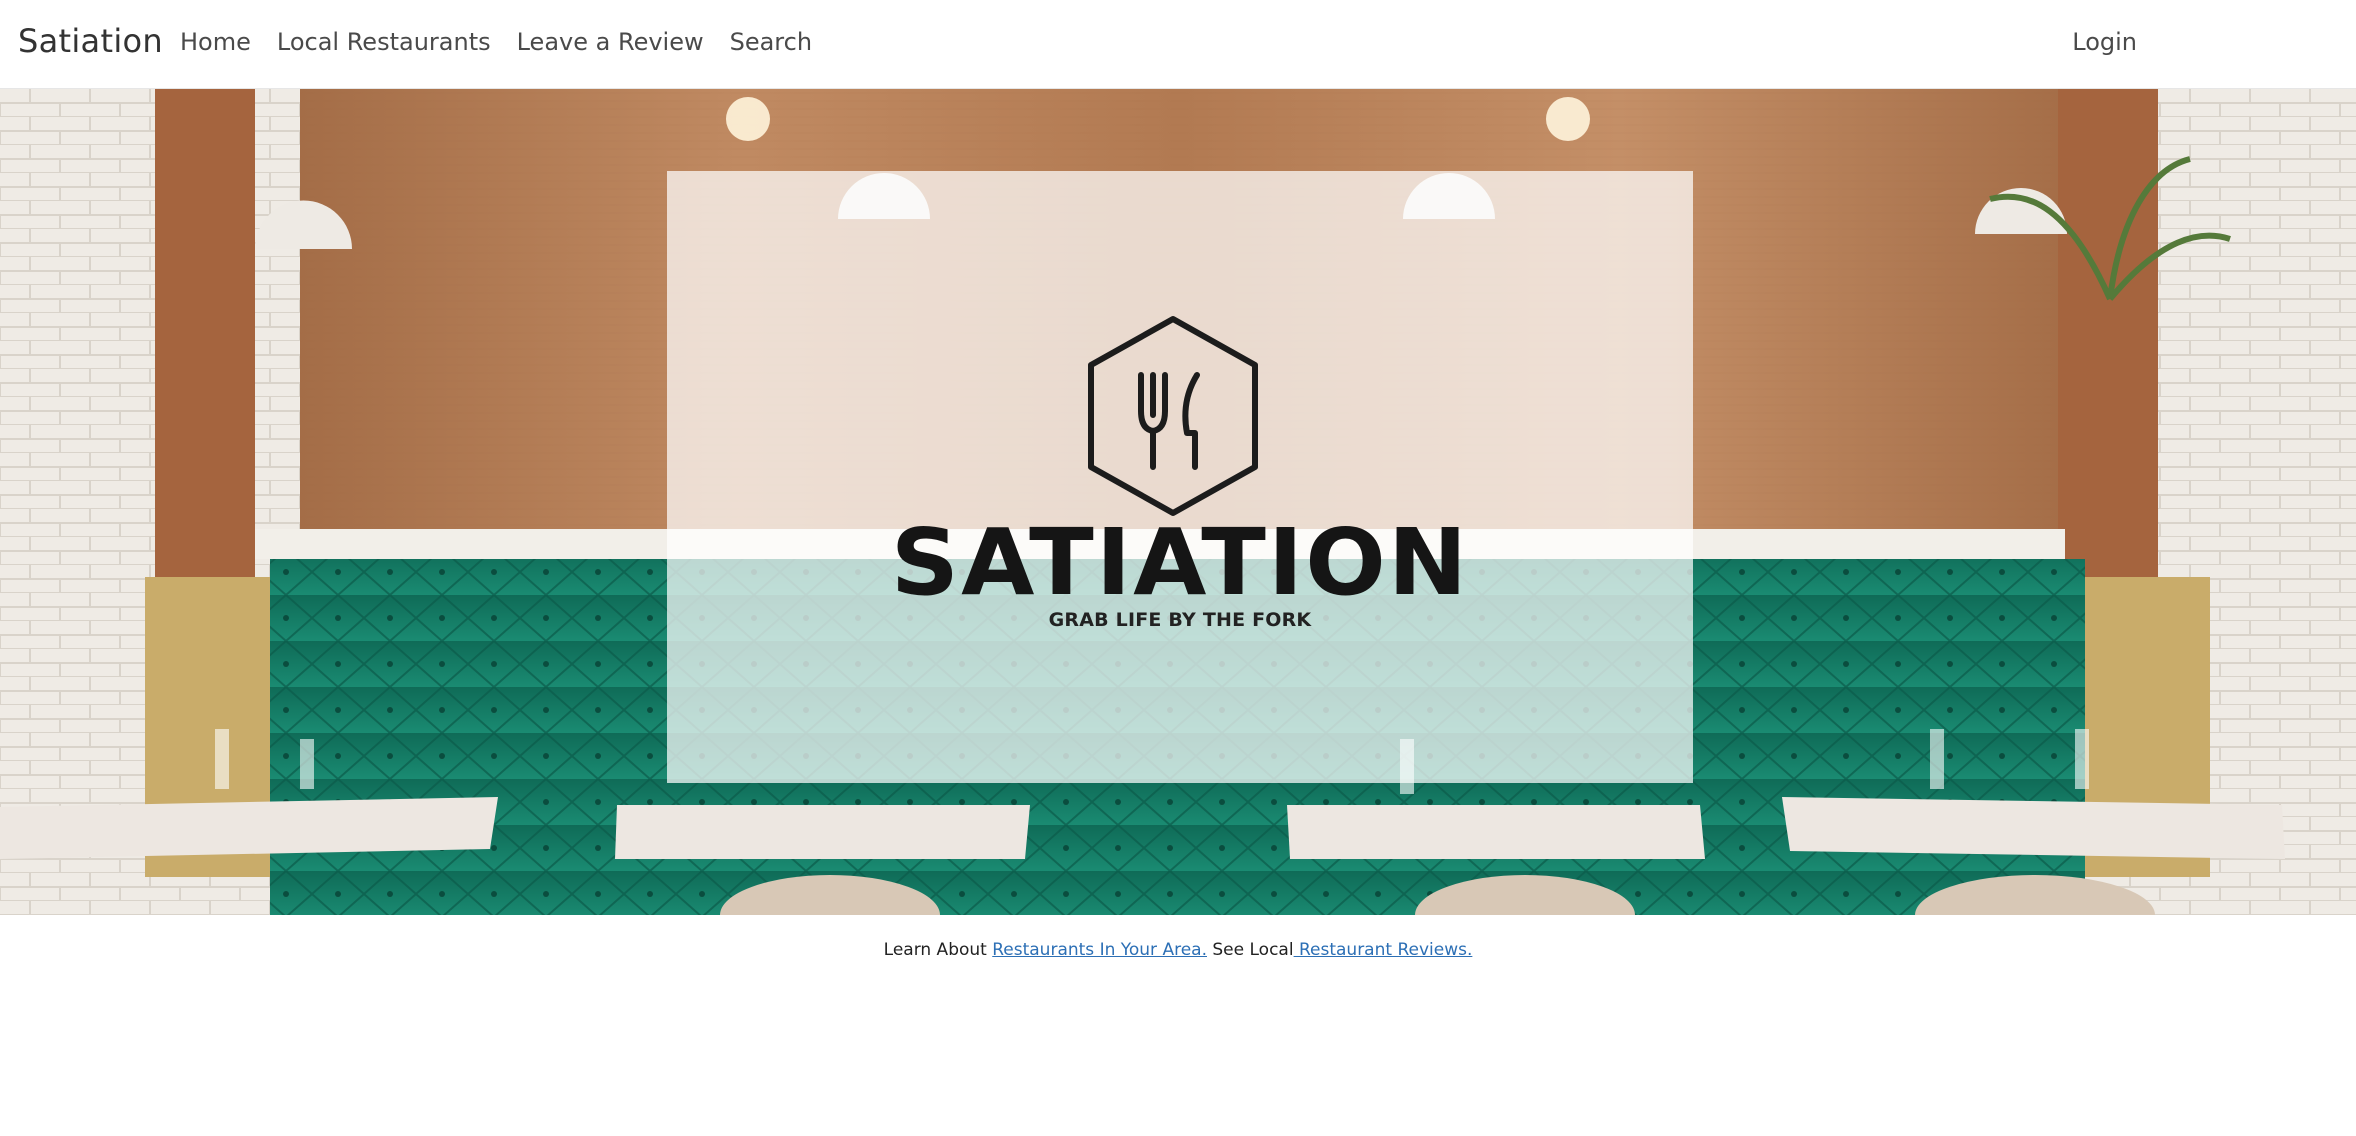  What do you see at coordinates (1099, 950) in the screenshot?
I see `restaurants-in-area-link: Restaurants In Your Area.` at bounding box center [1099, 950].